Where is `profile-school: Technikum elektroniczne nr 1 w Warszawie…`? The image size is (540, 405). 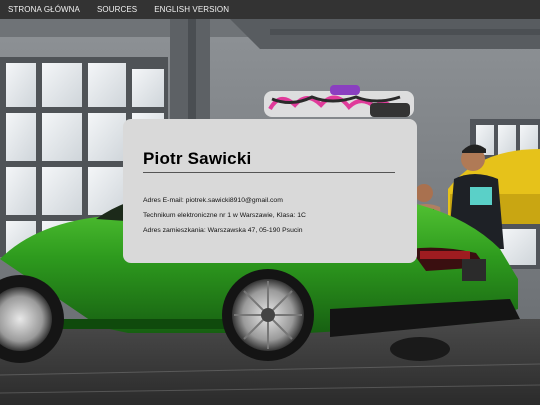
profile-school: Technikum elektroniczne nr 1 w Warszawie… is located at coordinates (224, 215).